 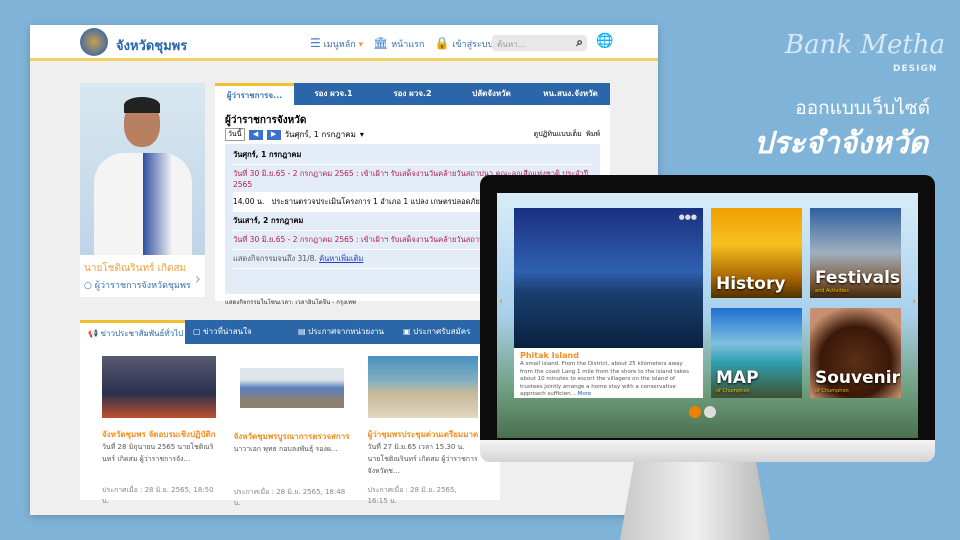 What do you see at coordinates (585, 394) in the screenshot?
I see `more-link: More` at bounding box center [585, 394].